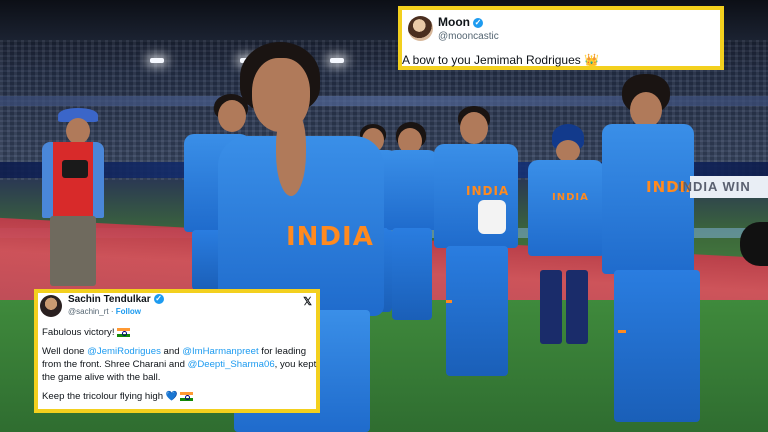  I want to click on tweet-text-segment: and, so click(171, 351).